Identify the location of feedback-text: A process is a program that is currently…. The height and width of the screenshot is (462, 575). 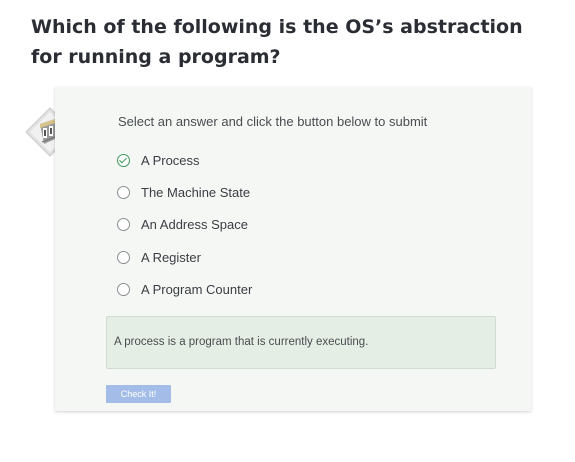
(241, 342).